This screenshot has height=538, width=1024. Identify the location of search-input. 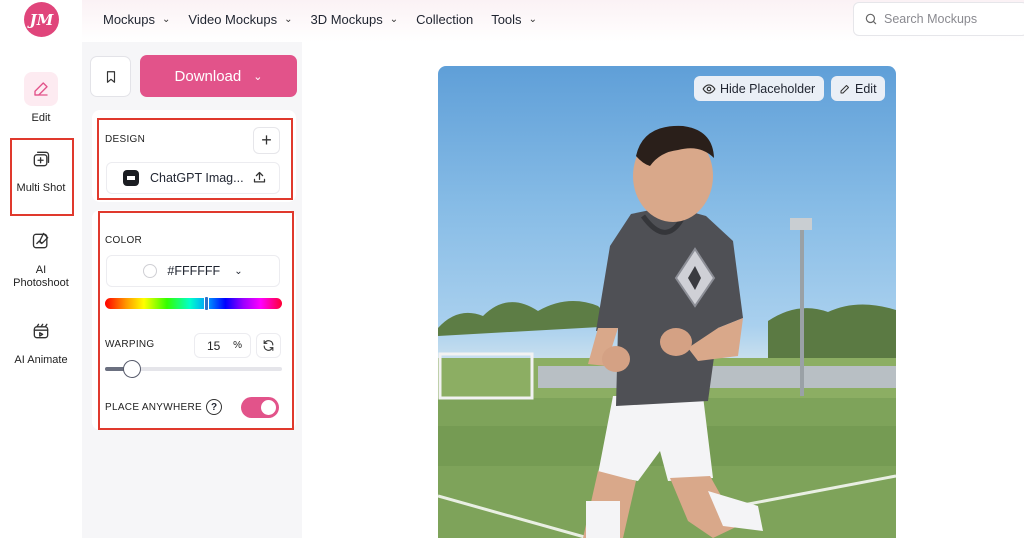
(949, 19).